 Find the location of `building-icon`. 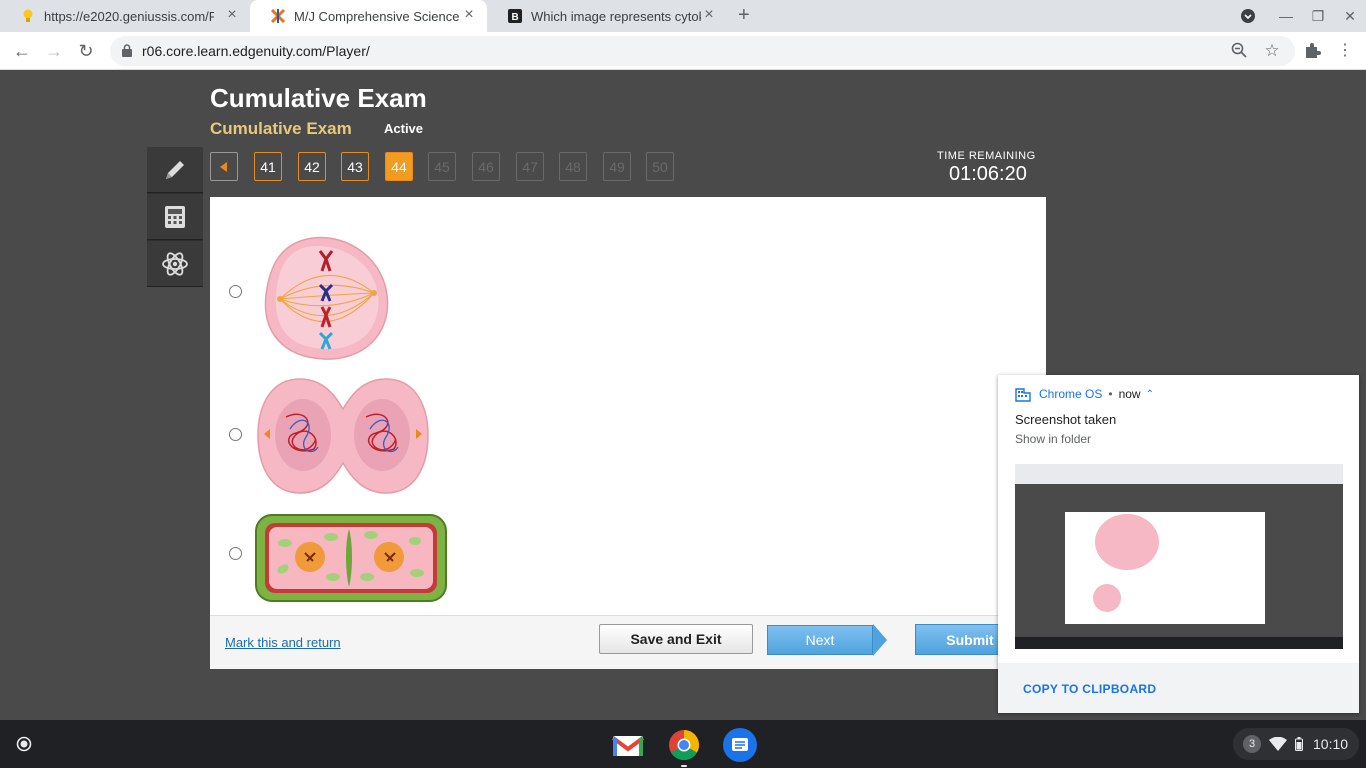

building-icon is located at coordinates (1023, 395).